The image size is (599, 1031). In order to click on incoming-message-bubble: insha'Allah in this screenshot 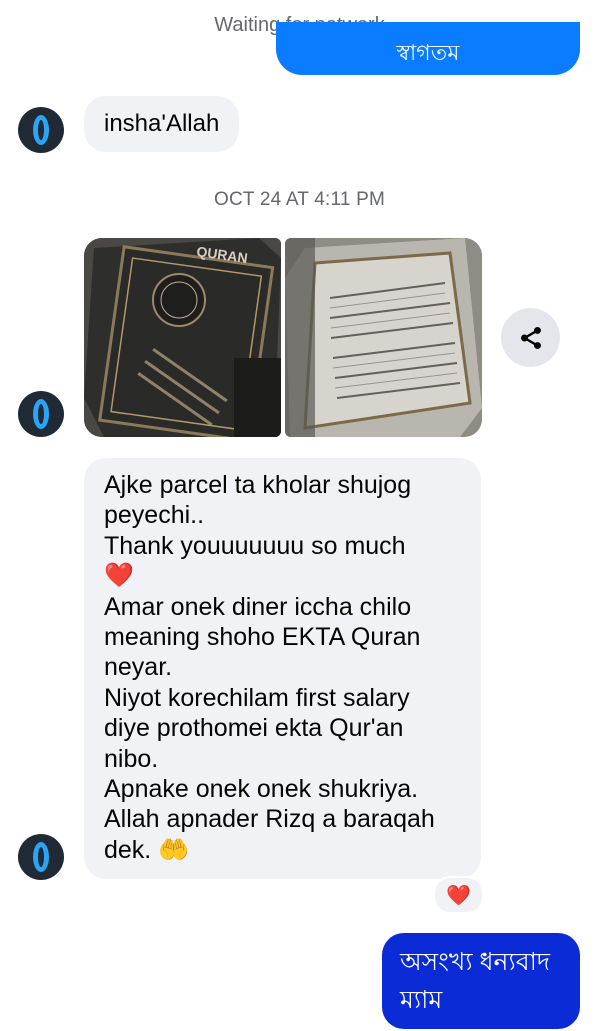, I will do `click(162, 124)`.